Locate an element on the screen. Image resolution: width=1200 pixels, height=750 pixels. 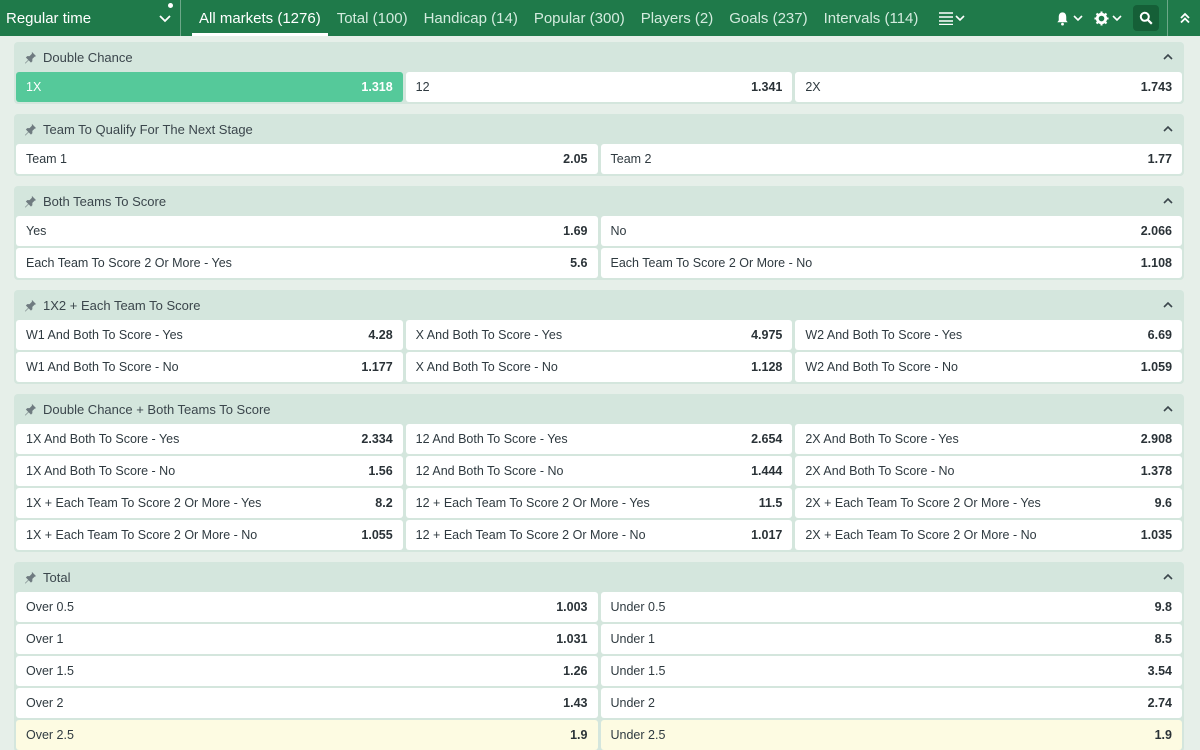
settings-button is located at coordinates (1108, 18).